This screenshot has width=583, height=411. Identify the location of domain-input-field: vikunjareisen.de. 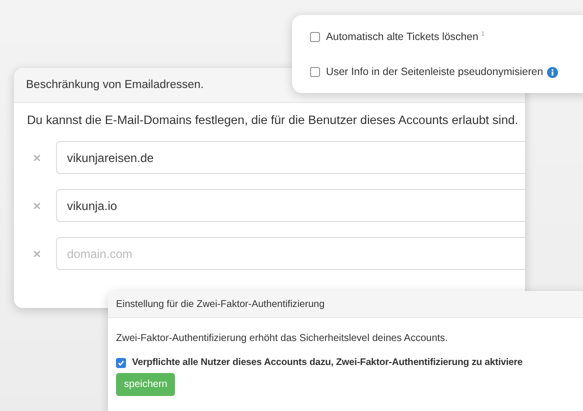
(290, 157).